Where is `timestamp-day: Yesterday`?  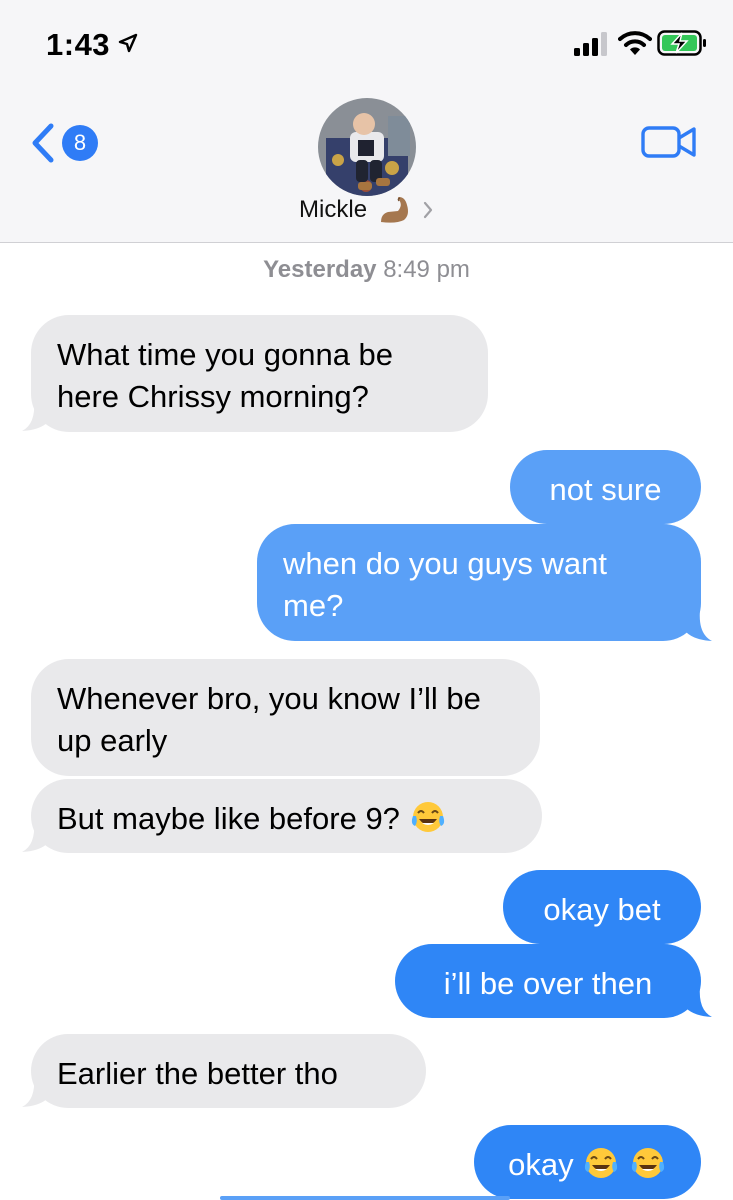 timestamp-day: Yesterday is located at coordinates (320, 269).